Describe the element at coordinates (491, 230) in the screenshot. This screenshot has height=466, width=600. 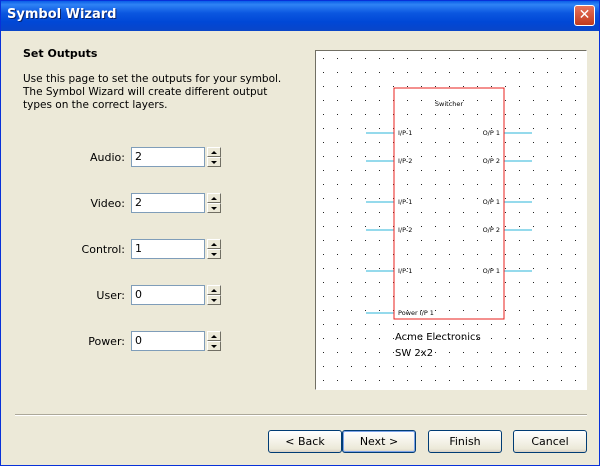
I see `video-out-2-label: O/P 2` at that location.